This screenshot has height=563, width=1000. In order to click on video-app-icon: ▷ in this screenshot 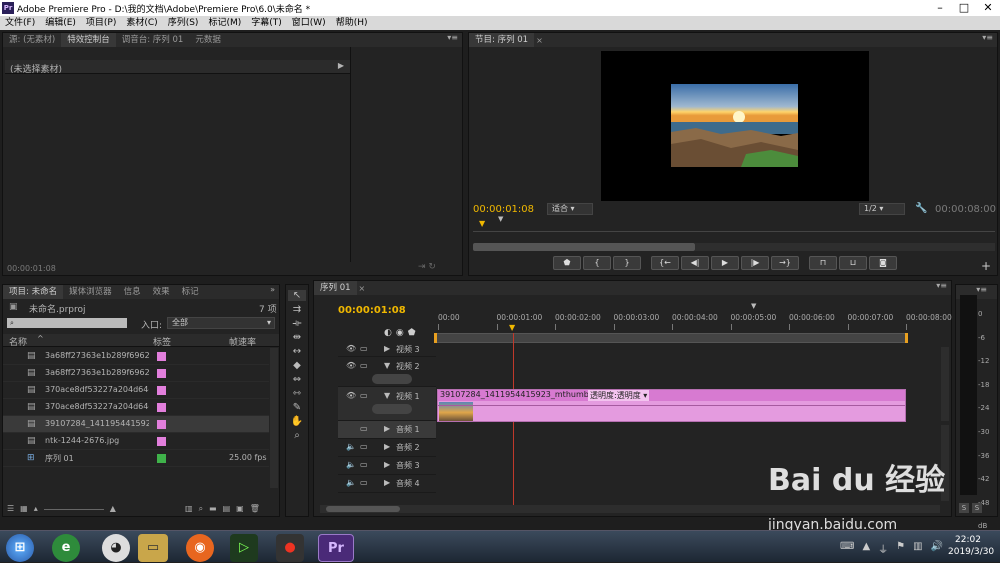, I will do `click(244, 548)`.